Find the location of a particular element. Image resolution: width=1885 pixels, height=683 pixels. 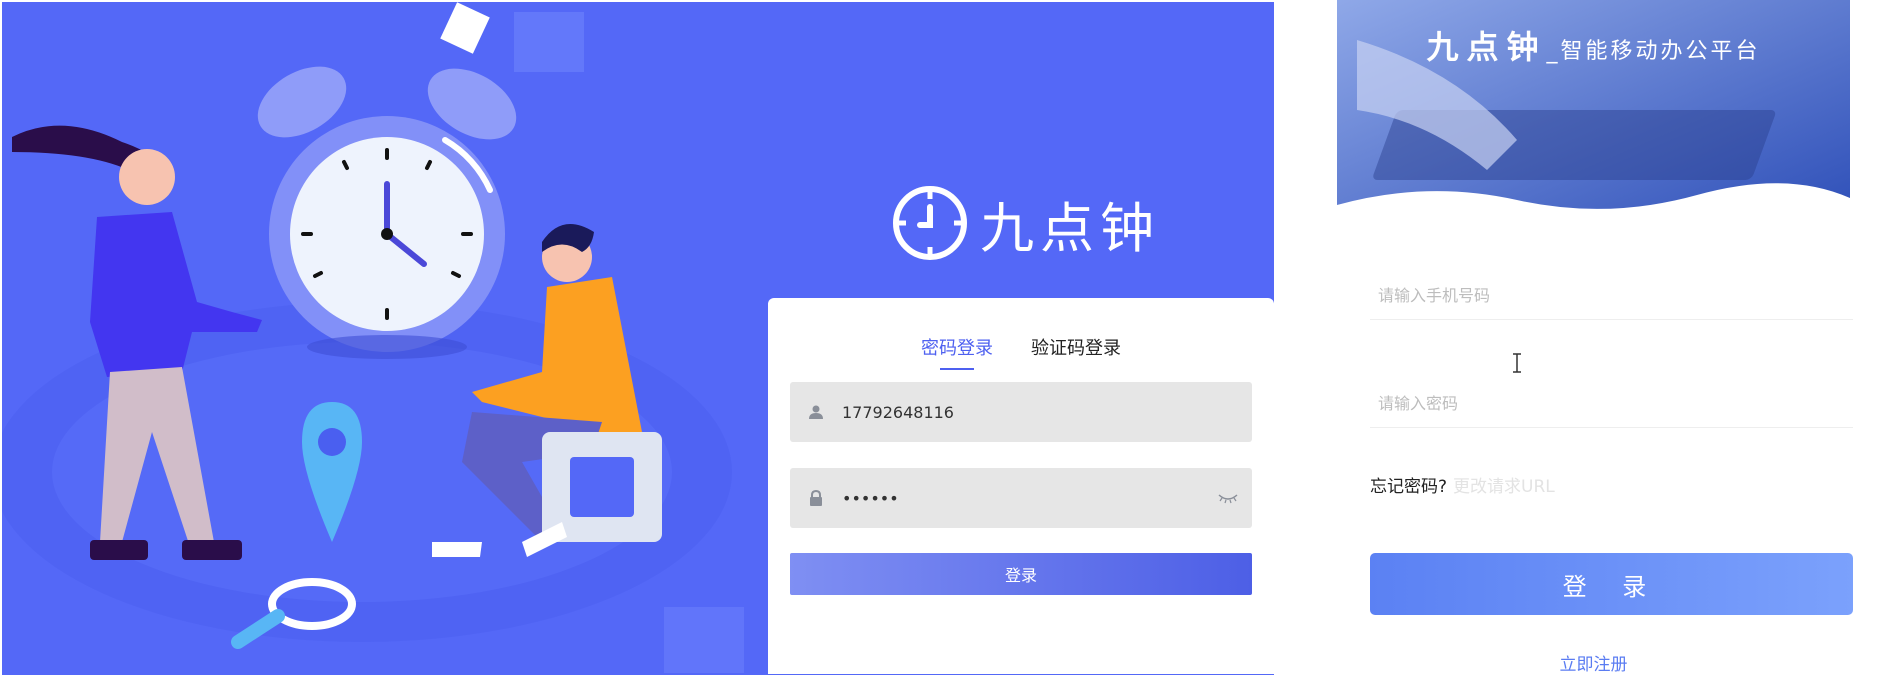

password-input is located at coordinates (1030, 498).